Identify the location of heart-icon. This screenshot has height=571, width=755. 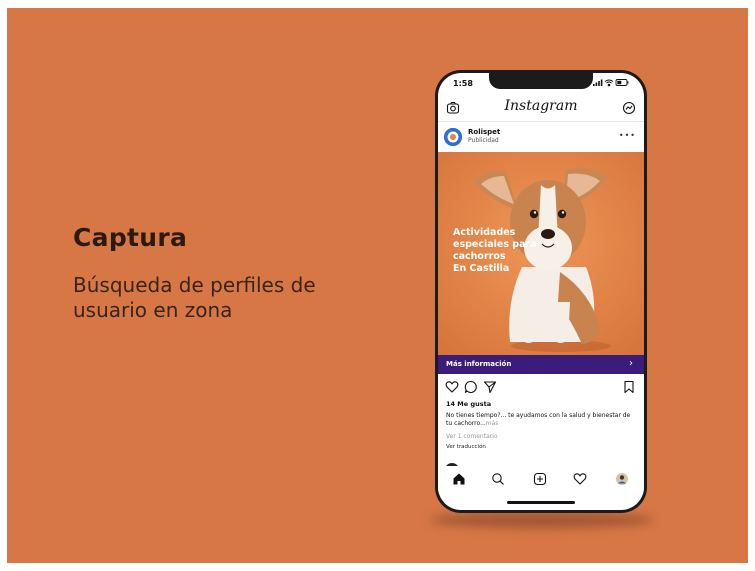
(452, 387).